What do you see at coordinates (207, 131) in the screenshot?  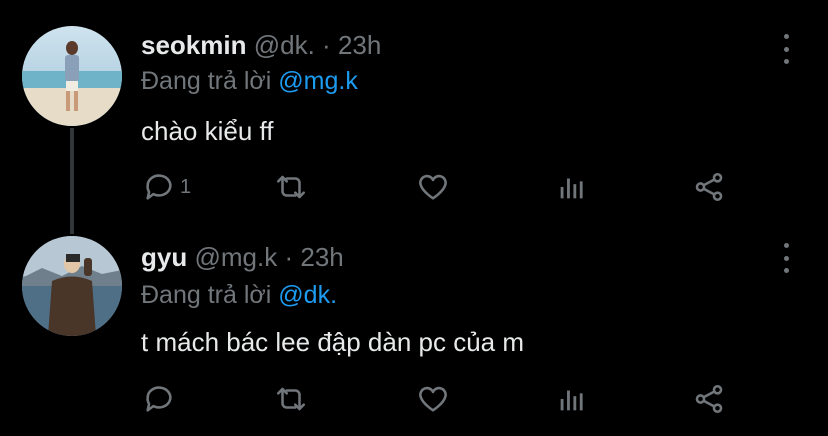 I see `tweet-text: chào kiểu ff` at bounding box center [207, 131].